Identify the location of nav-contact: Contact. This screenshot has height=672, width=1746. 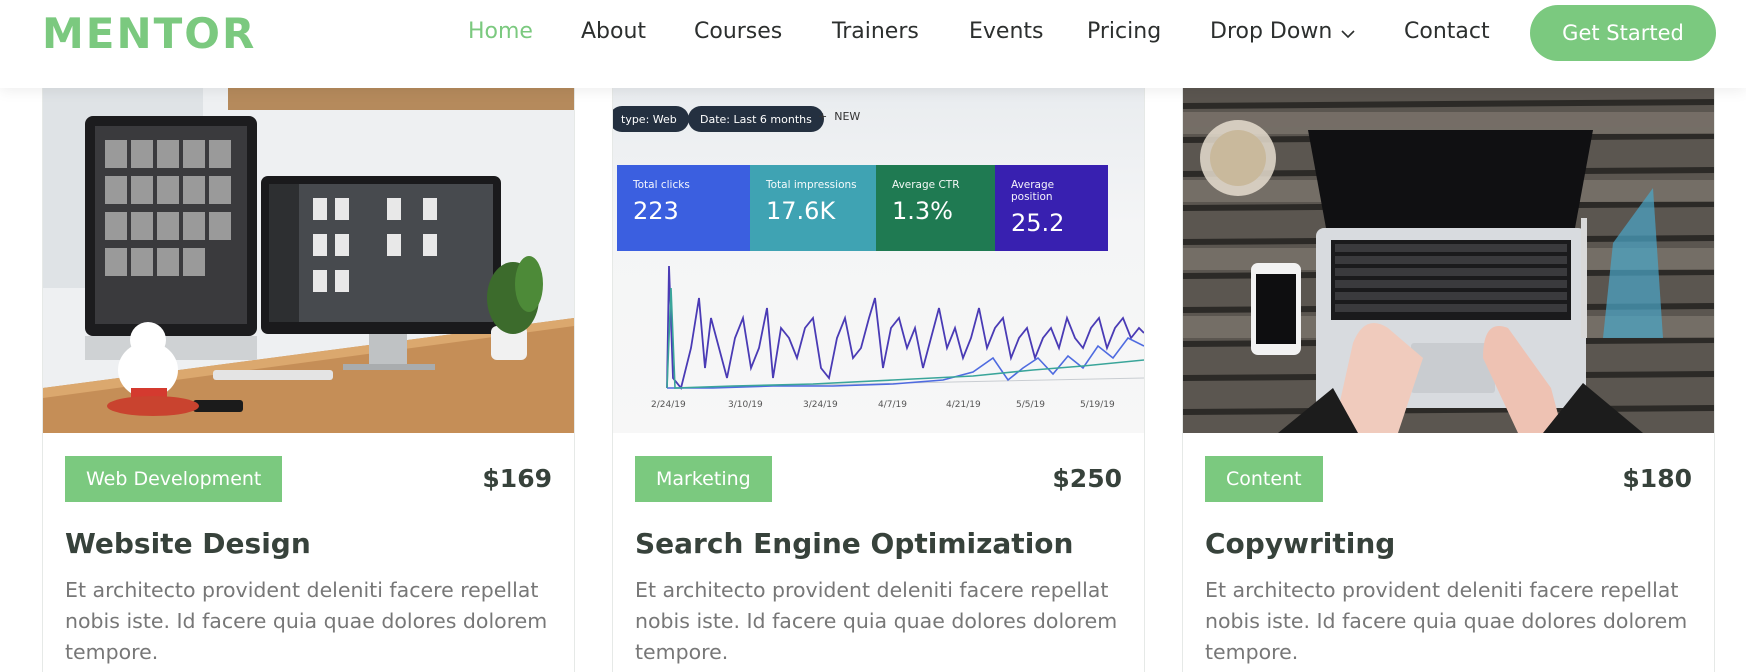
(1447, 31).